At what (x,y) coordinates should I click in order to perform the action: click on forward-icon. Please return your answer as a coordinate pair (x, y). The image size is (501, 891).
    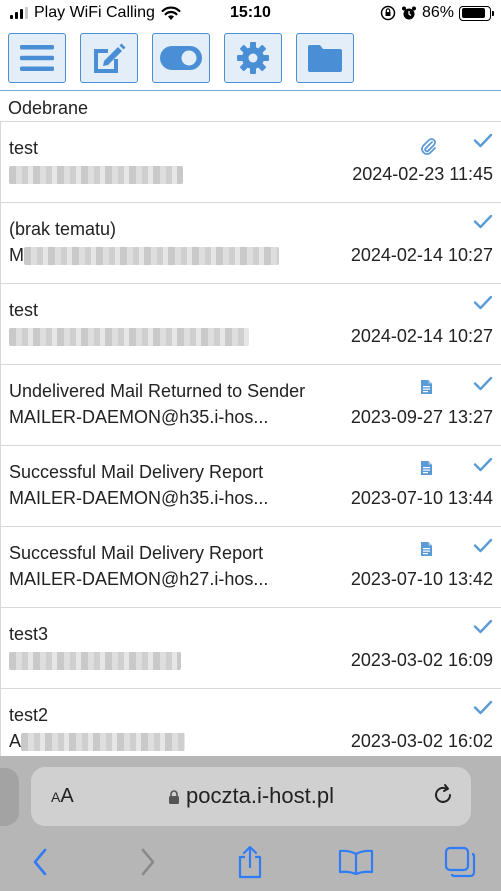
    Looking at the image, I should click on (148, 862).